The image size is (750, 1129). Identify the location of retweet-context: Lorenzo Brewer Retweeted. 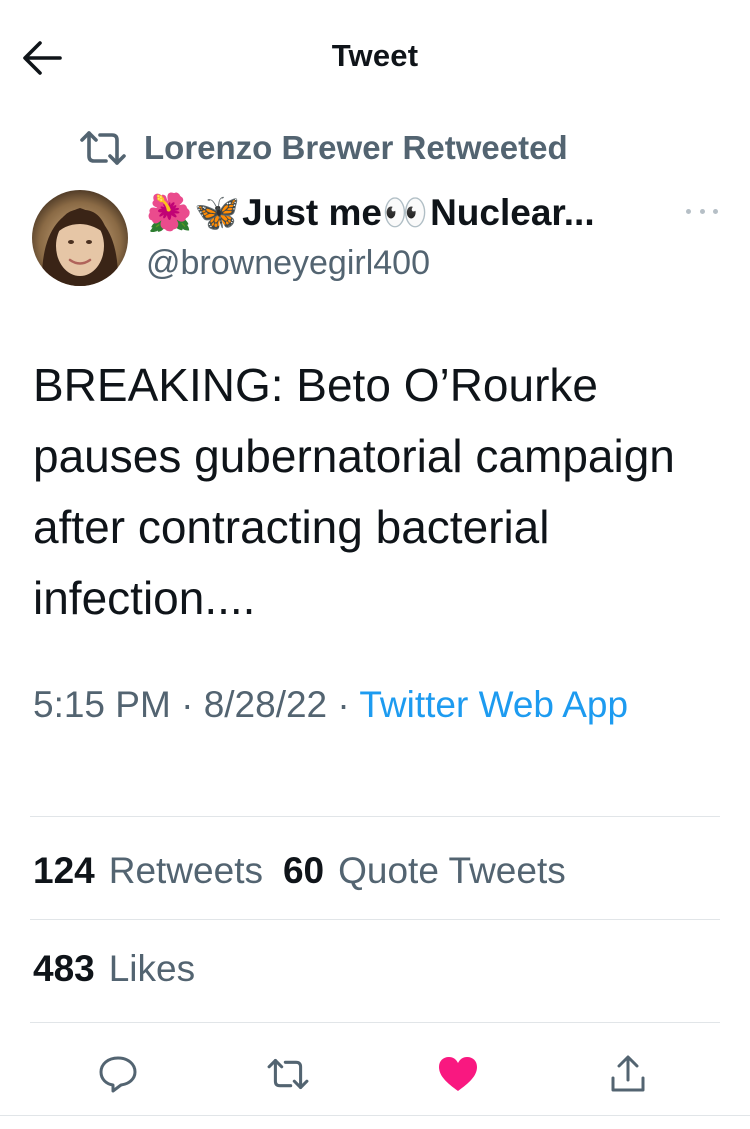
(323, 148).